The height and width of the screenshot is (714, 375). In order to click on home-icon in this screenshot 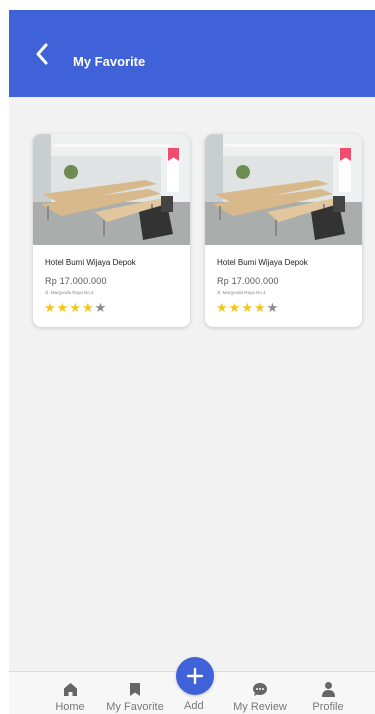, I will do `click(70, 689)`.